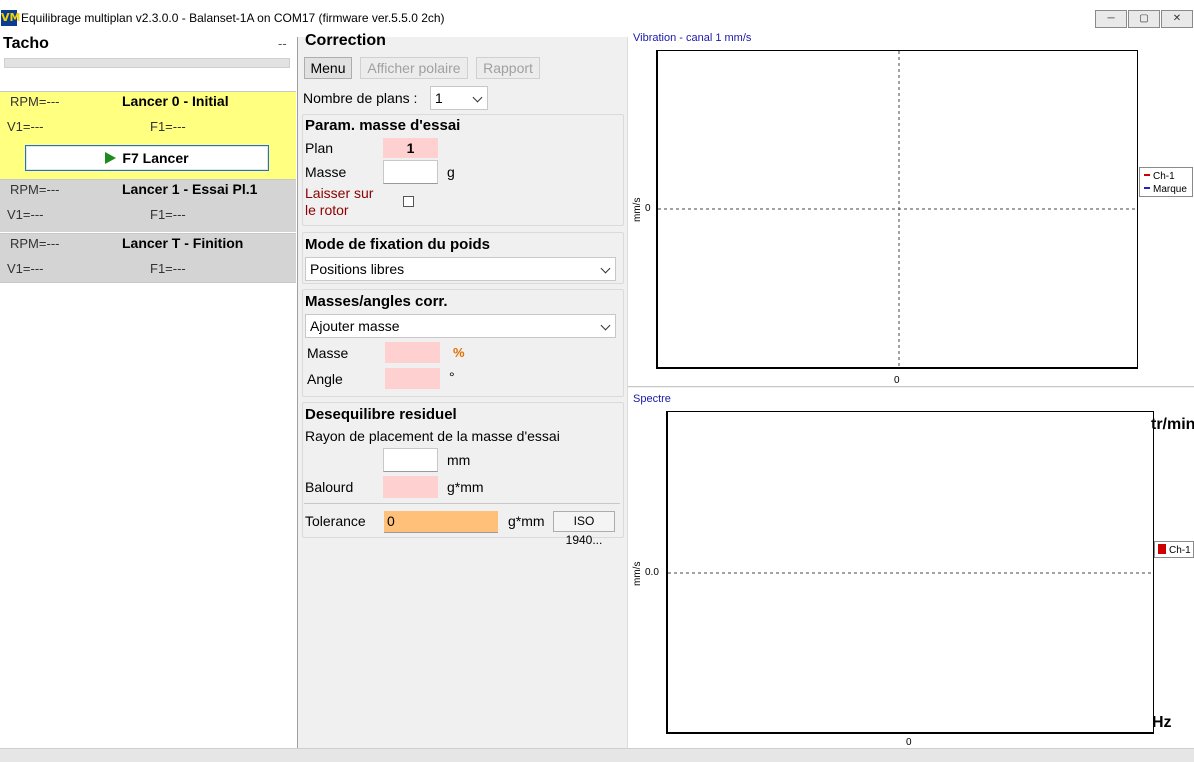 The height and width of the screenshot is (762, 1194). What do you see at coordinates (637, 573) in the screenshot?
I see `spectrum-y-axis-label: mm/s` at bounding box center [637, 573].